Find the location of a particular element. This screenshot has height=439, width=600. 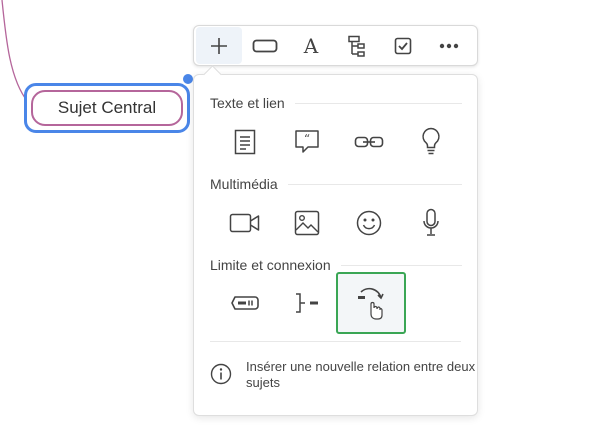

video-icon is located at coordinates (244, 223).